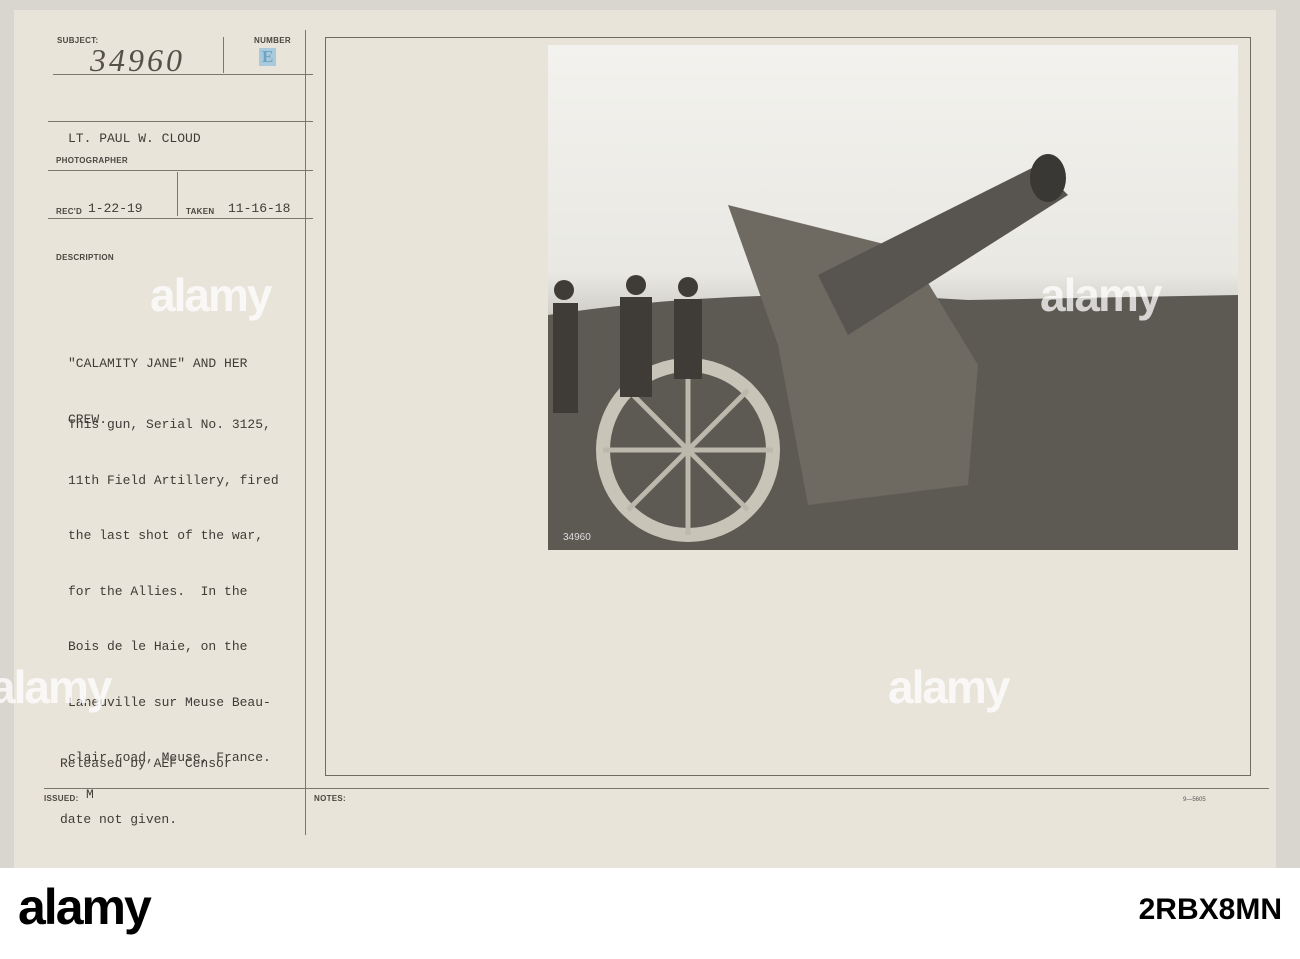  I want to click on body-line: This gun, Serial No. 3125,, so click(169, 424).